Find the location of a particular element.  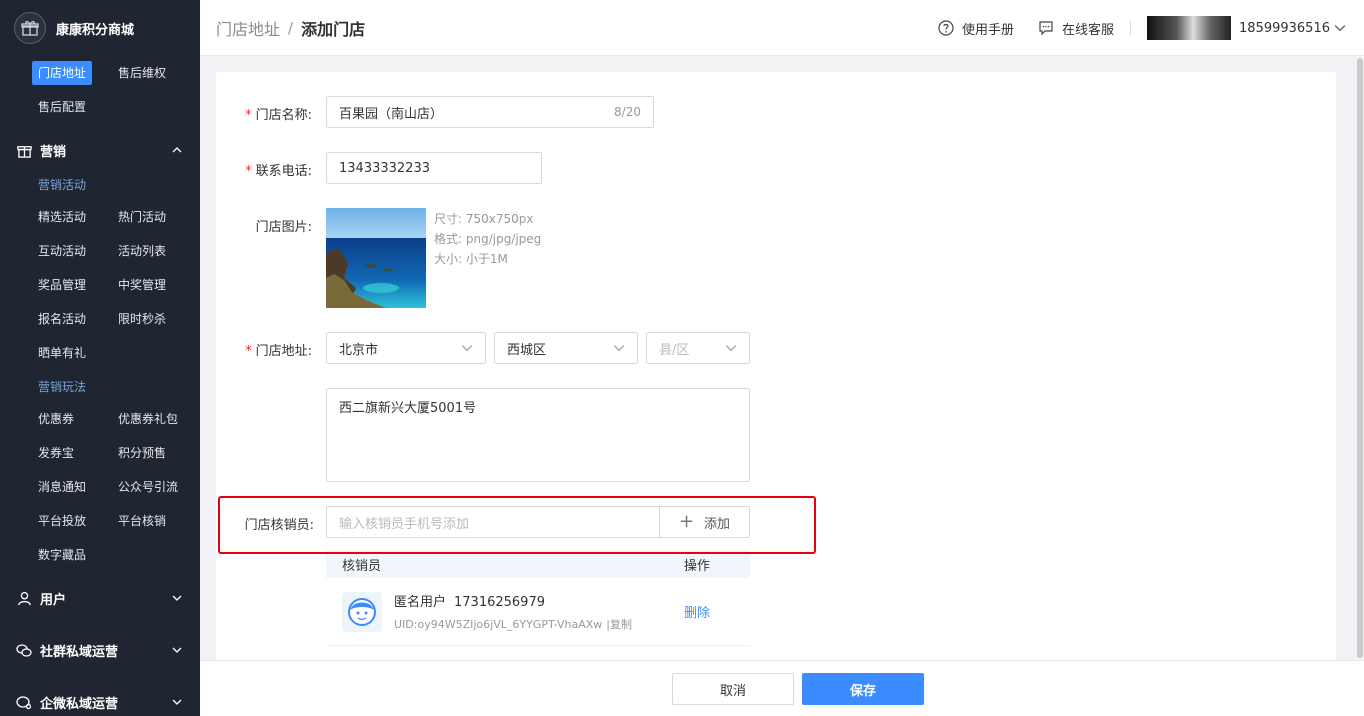

verifier-phone: 17316256979 is located at coordinates (499, 602).